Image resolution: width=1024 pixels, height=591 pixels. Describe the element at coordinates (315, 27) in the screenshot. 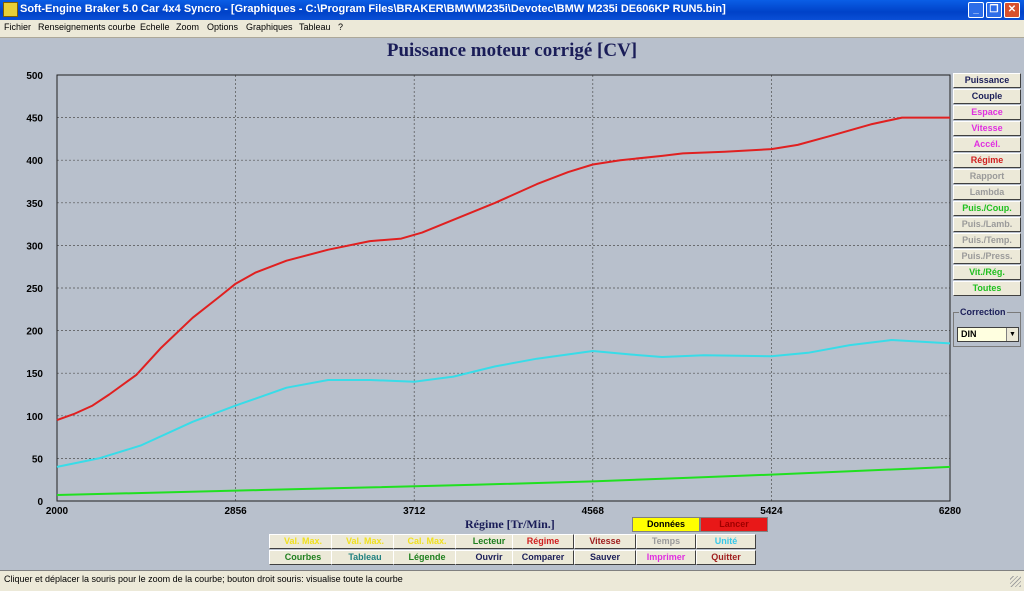

I see `menu-tableau: Tableau` at that location.